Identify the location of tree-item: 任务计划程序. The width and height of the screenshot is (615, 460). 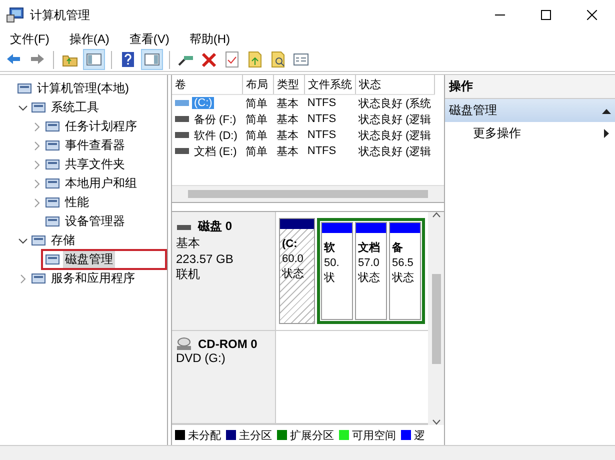
(101, 126).